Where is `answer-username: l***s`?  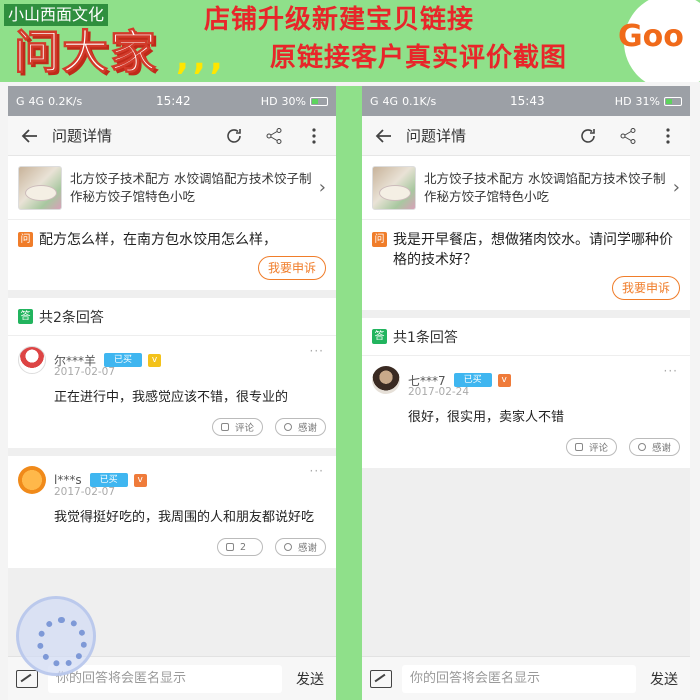 answer-username: l***s is located at coordinates (68, 480).